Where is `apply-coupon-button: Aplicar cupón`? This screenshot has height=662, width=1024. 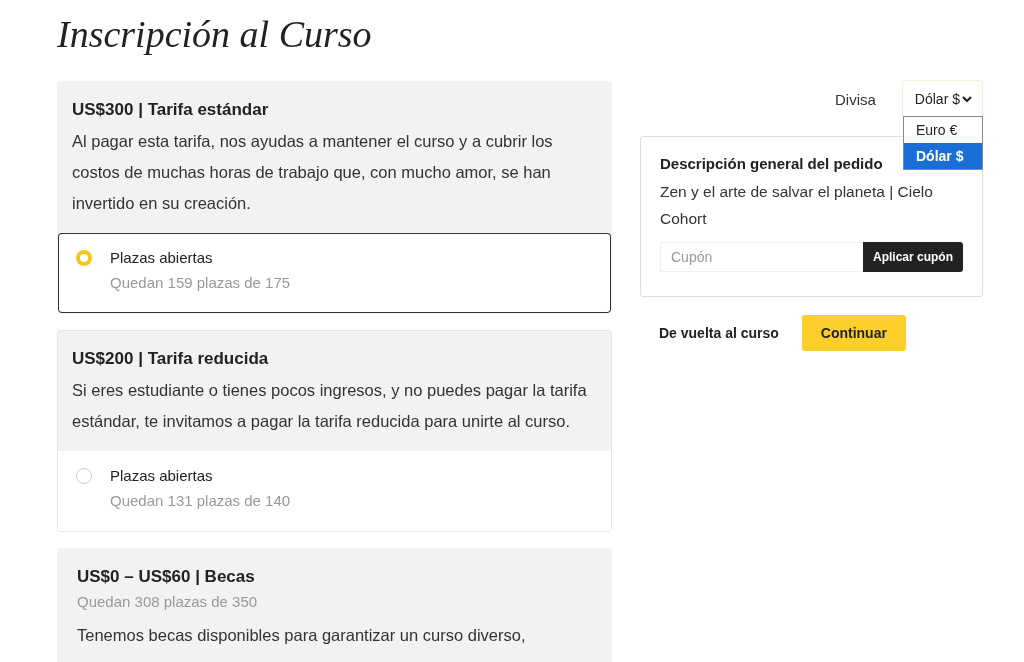 apply-coupon-button: Aplicar cupón is located at coordinates (913, 257).